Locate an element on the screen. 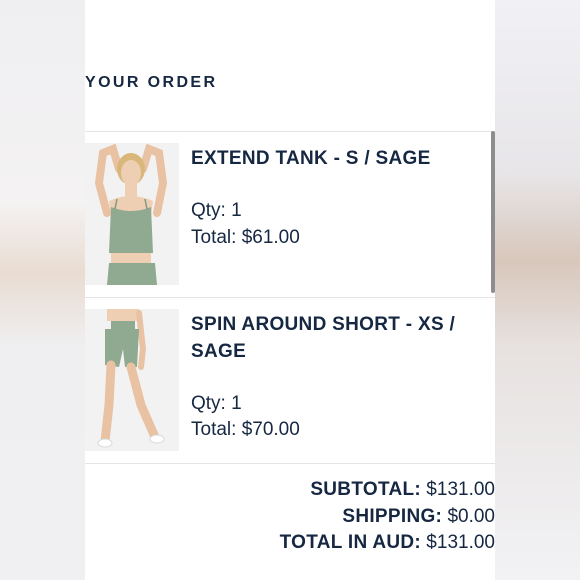 This screenshot has width=580, height=580. item-total: Total: $61.00 is located at coordinates (245, 237).